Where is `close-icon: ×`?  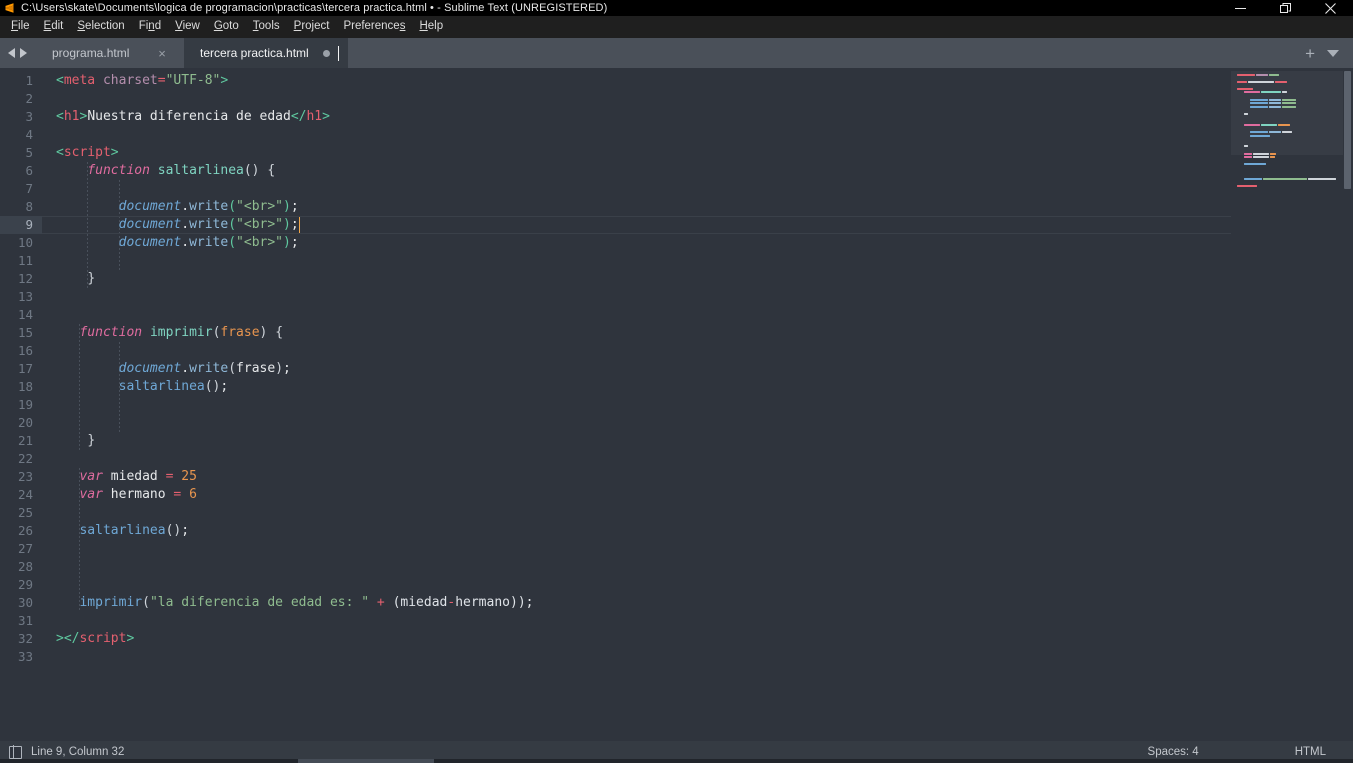
close-icon: × is located at coordinates (162, 53).